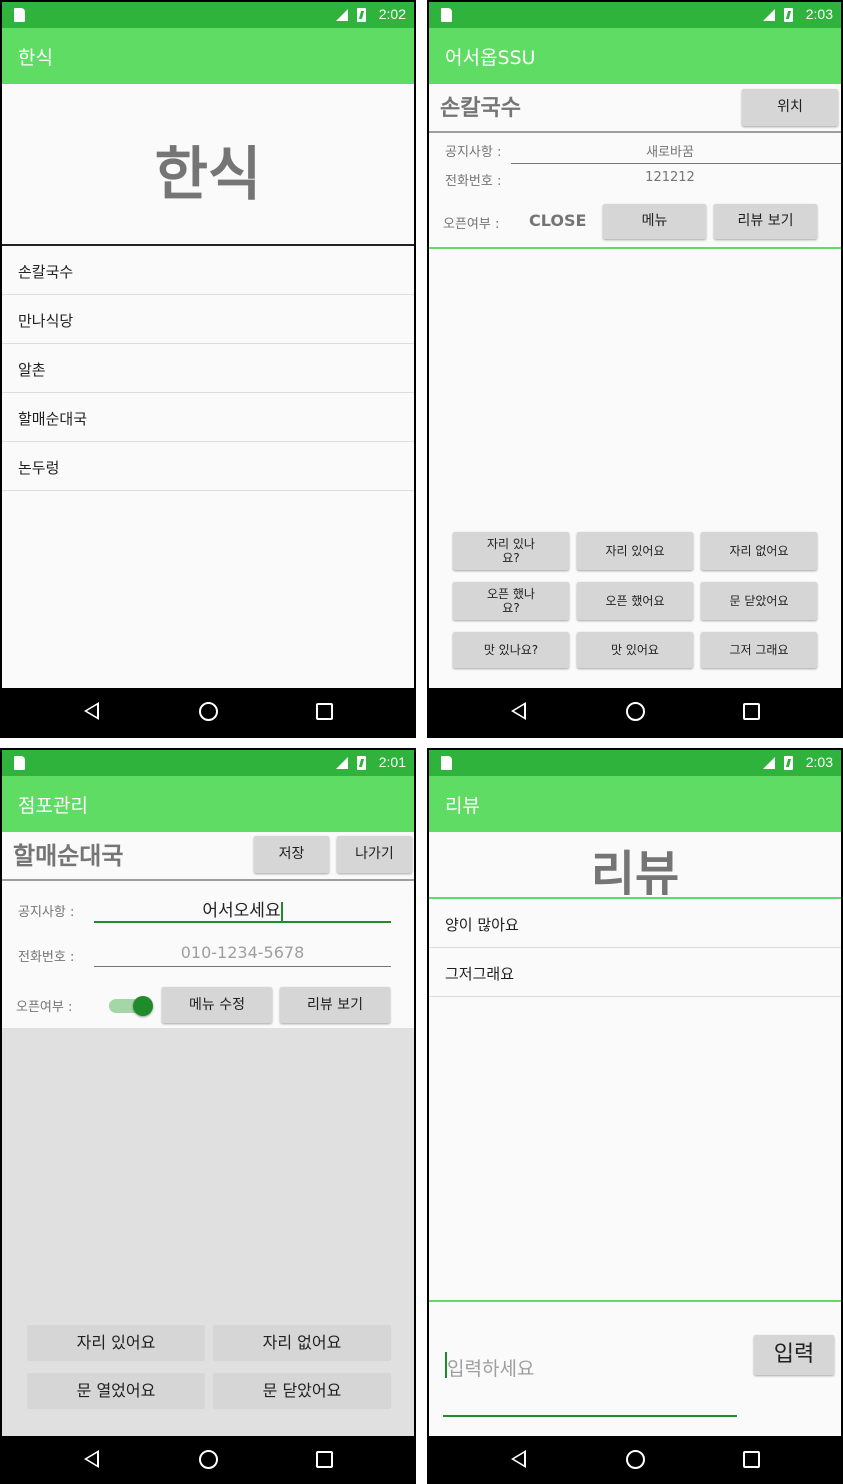 The width and height of the screenshot is (843, 1484). I want to click on list-item: 그저그래요, so click(635, 972).